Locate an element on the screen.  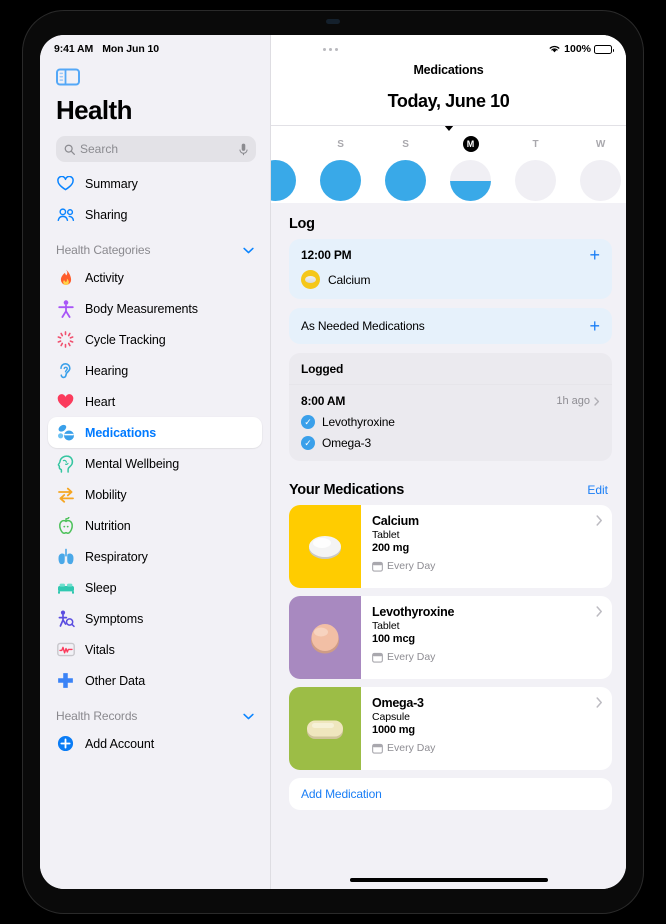
battery-icon is located at coordinates (604, 49).